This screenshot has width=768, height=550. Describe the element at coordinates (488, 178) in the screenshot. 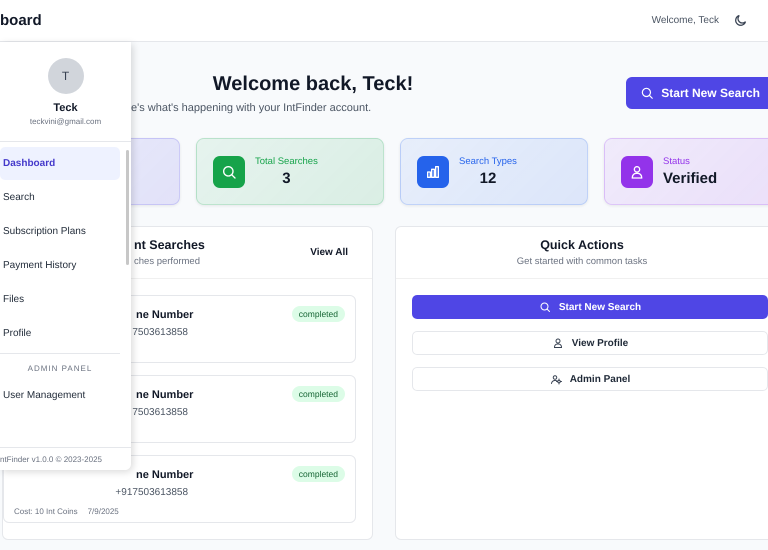

I see `stat-value: 12` at that location.